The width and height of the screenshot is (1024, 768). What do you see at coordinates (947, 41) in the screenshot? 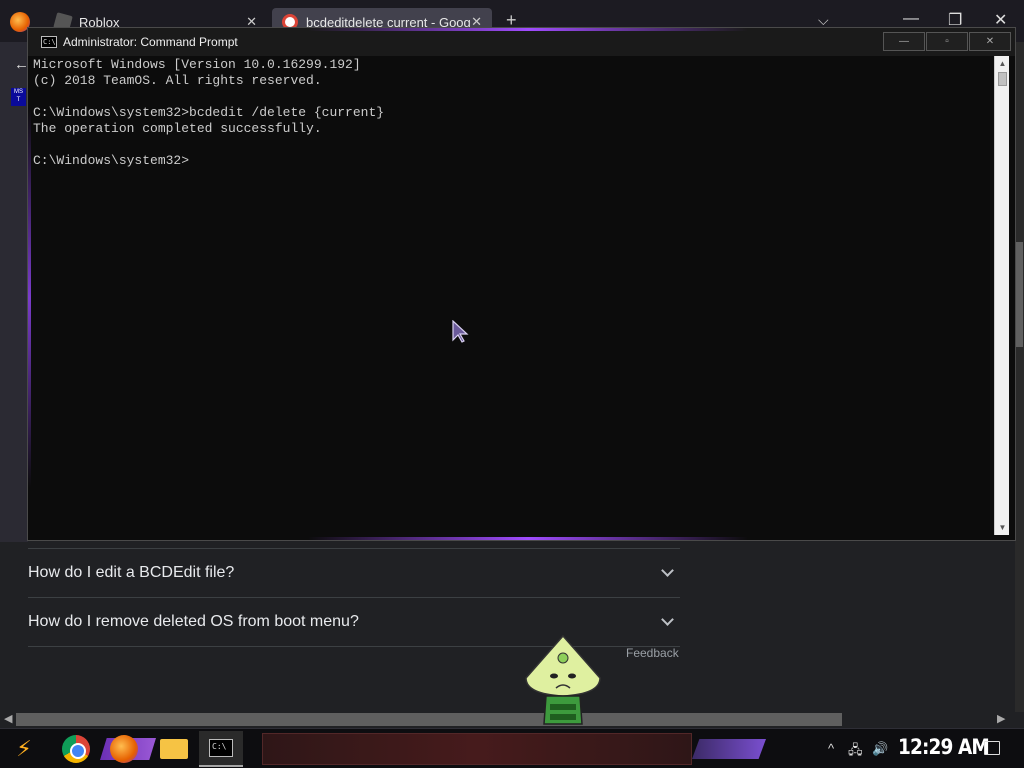
I see `cmd-maximize-button: ▫` at bounding box center [947, 41].